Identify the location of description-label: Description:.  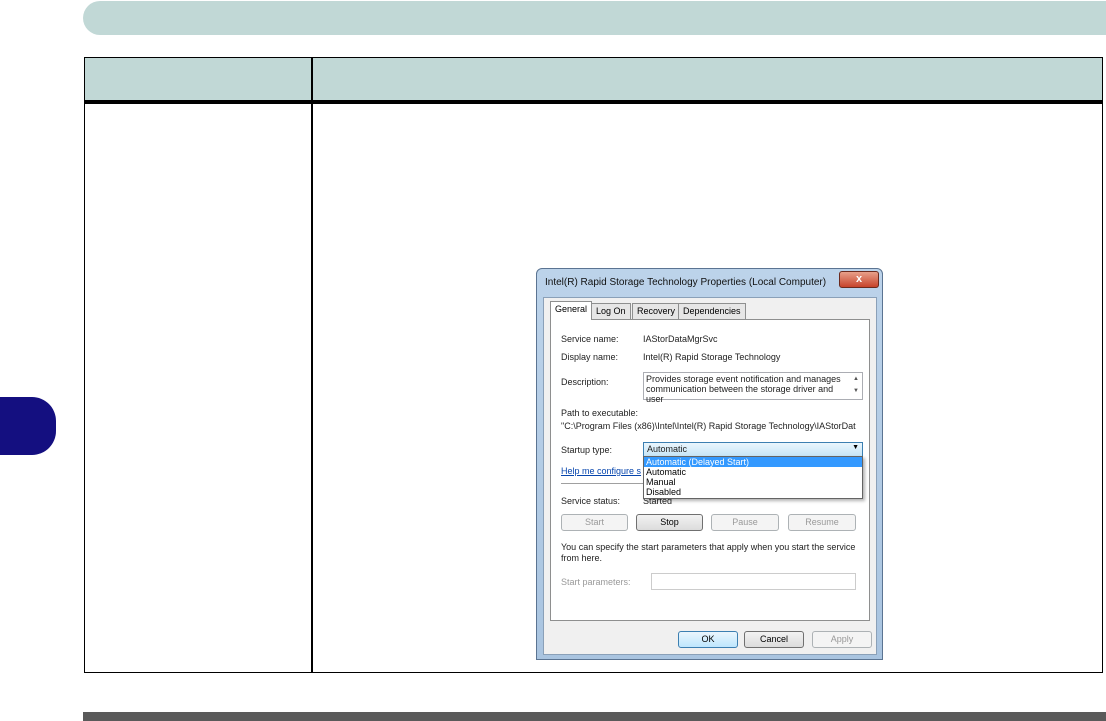
(585, 382).